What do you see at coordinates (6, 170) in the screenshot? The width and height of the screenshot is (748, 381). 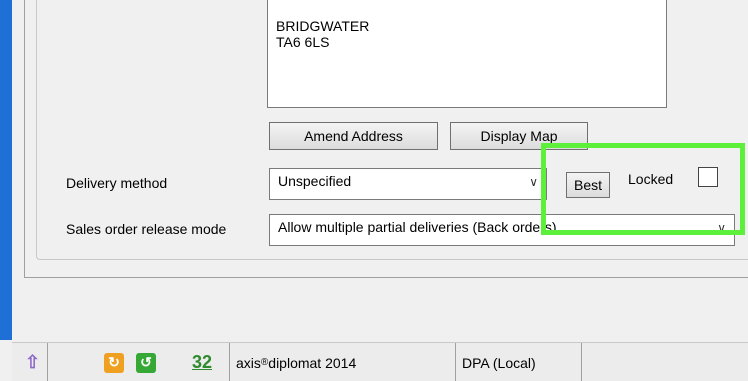 I see `window-left-edge` at bounding box center [6, 170].